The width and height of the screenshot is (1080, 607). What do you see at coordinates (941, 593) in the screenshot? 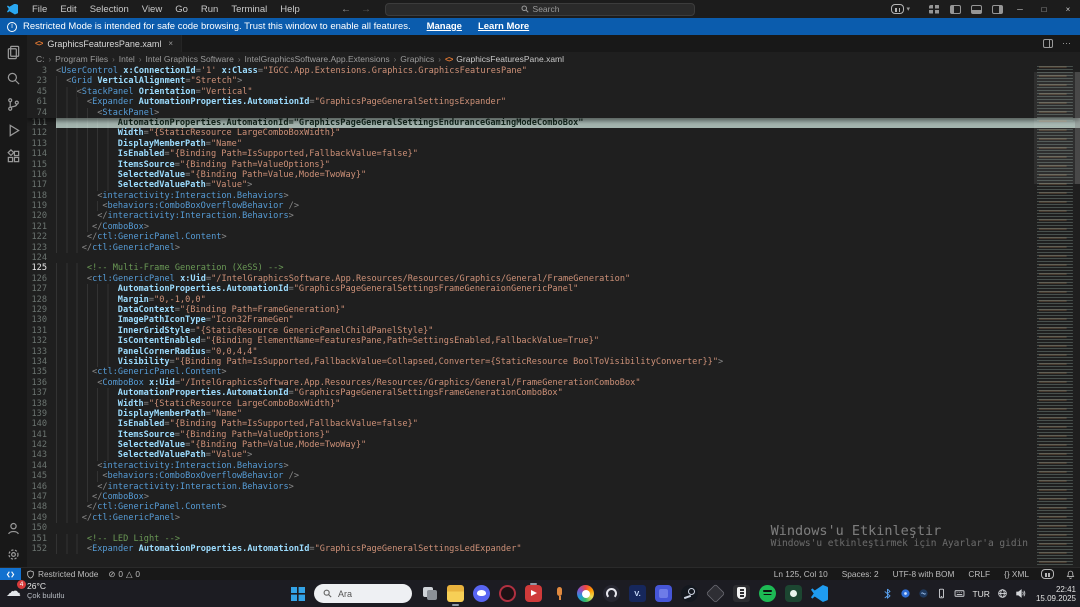
I see `phone-link-icon` at bounding box center [941, 593].